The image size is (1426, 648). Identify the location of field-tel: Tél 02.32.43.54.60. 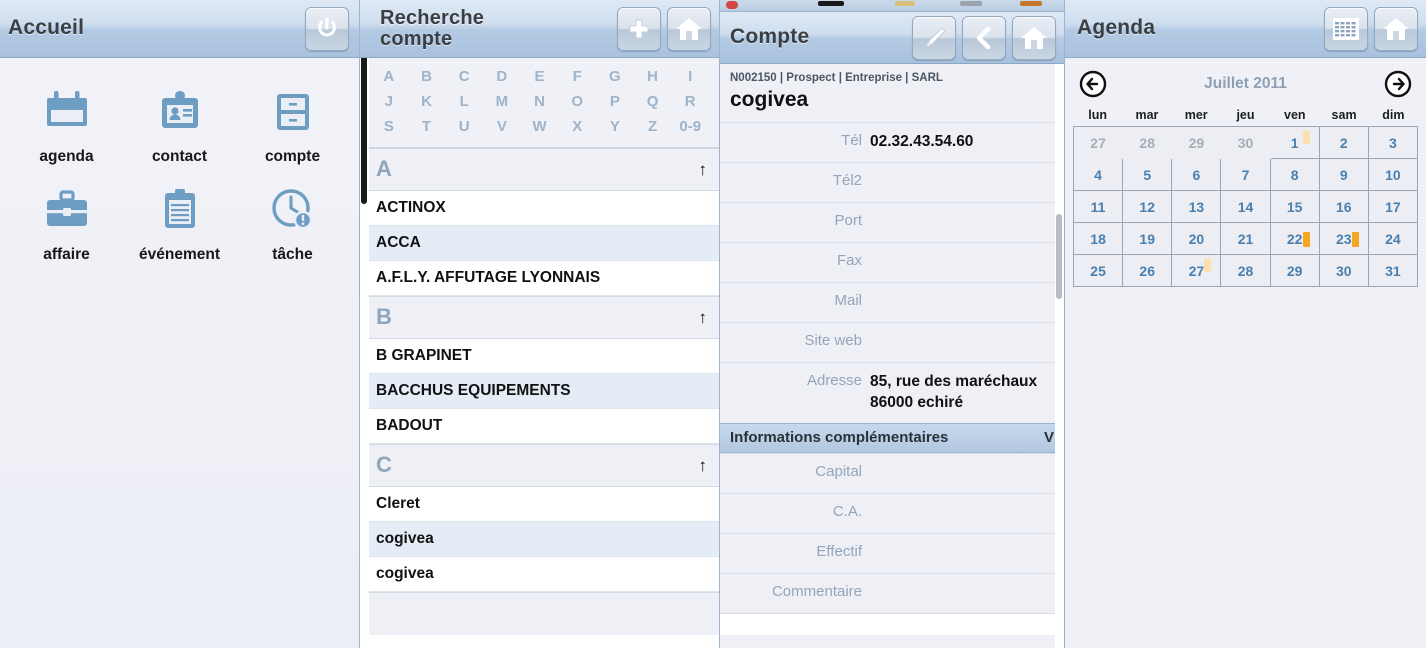
(892, 142).